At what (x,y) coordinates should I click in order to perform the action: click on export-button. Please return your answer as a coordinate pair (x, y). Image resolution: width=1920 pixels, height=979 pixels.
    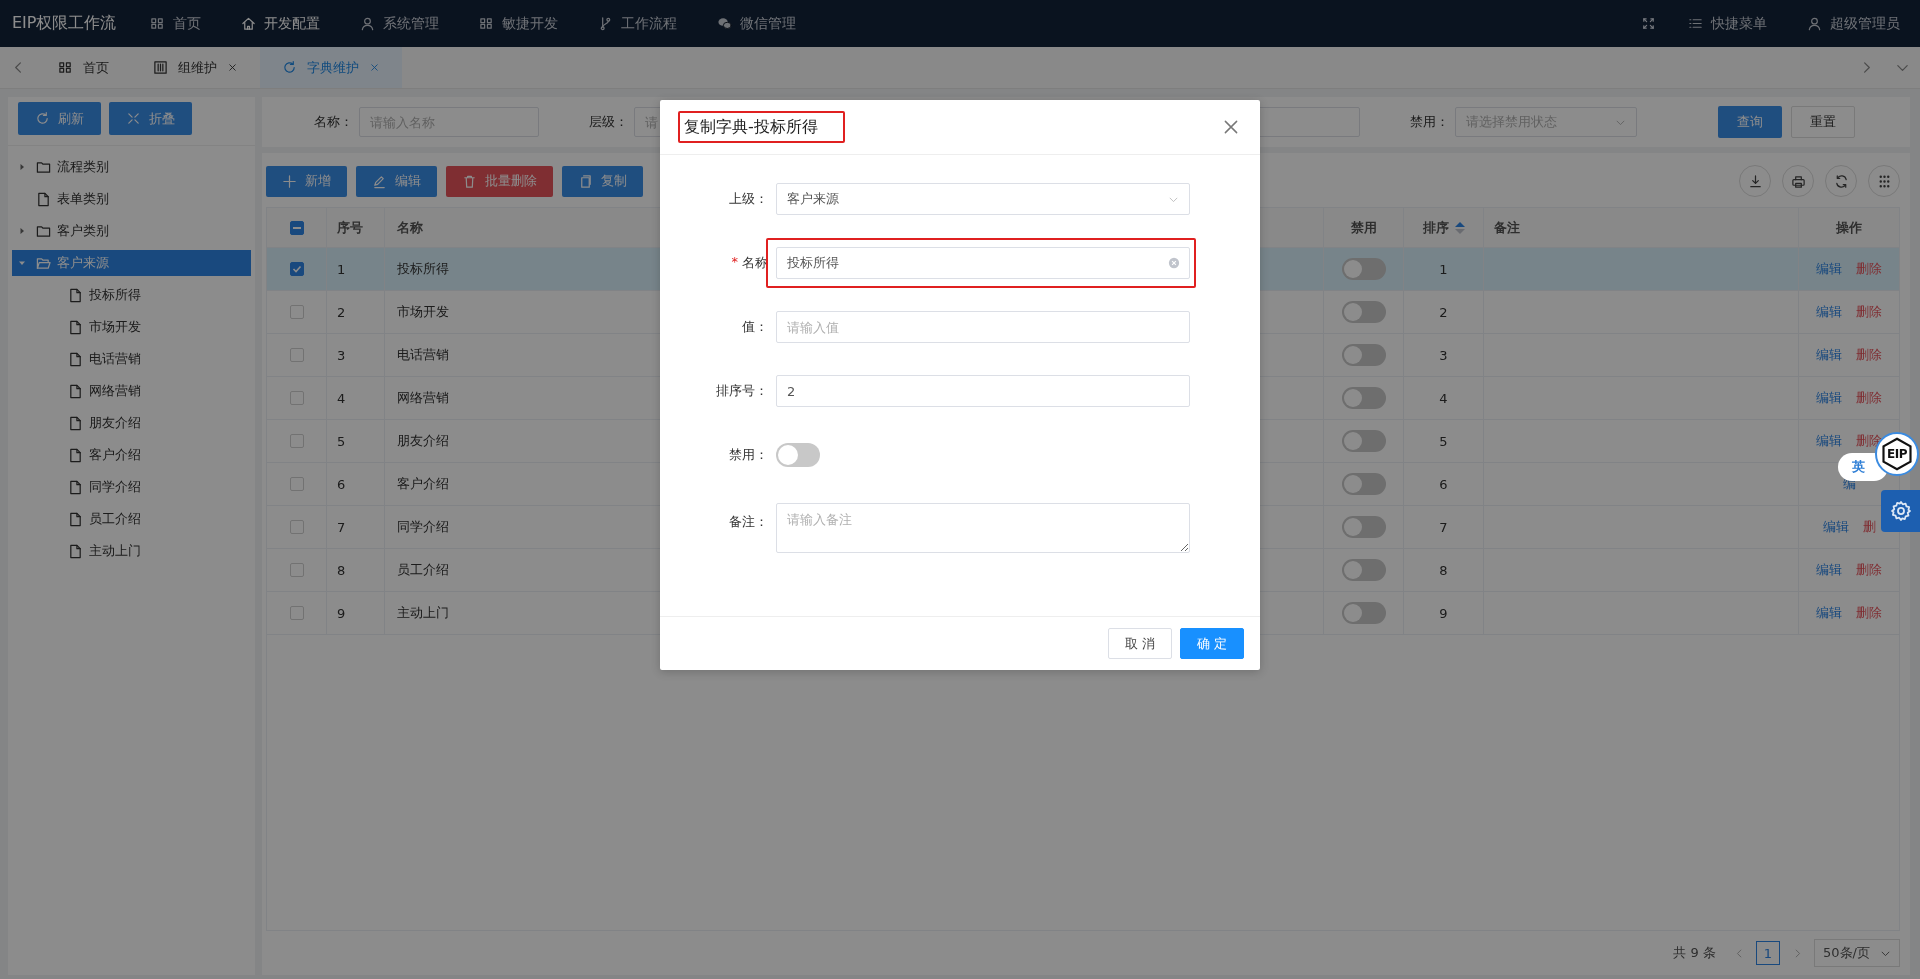
    Looking at the image, I should click on (1755, 181).